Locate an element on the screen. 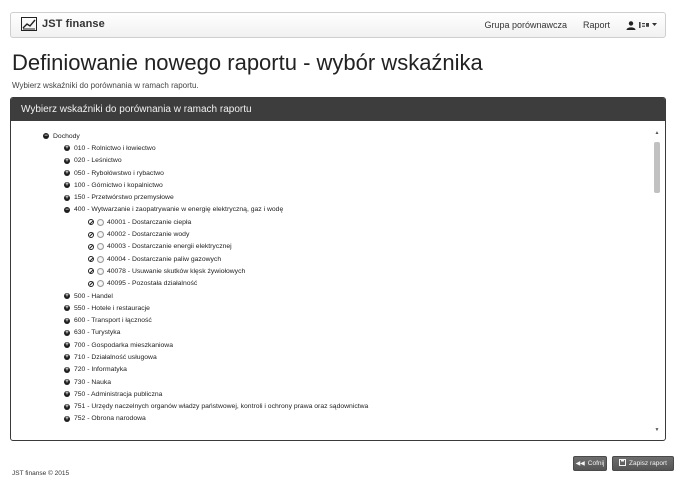 The height and width of the screenshot is (480, 676). tree-node-label: 700 - Gospodarka mieszkaniowa is located at coordinates (123, 345).